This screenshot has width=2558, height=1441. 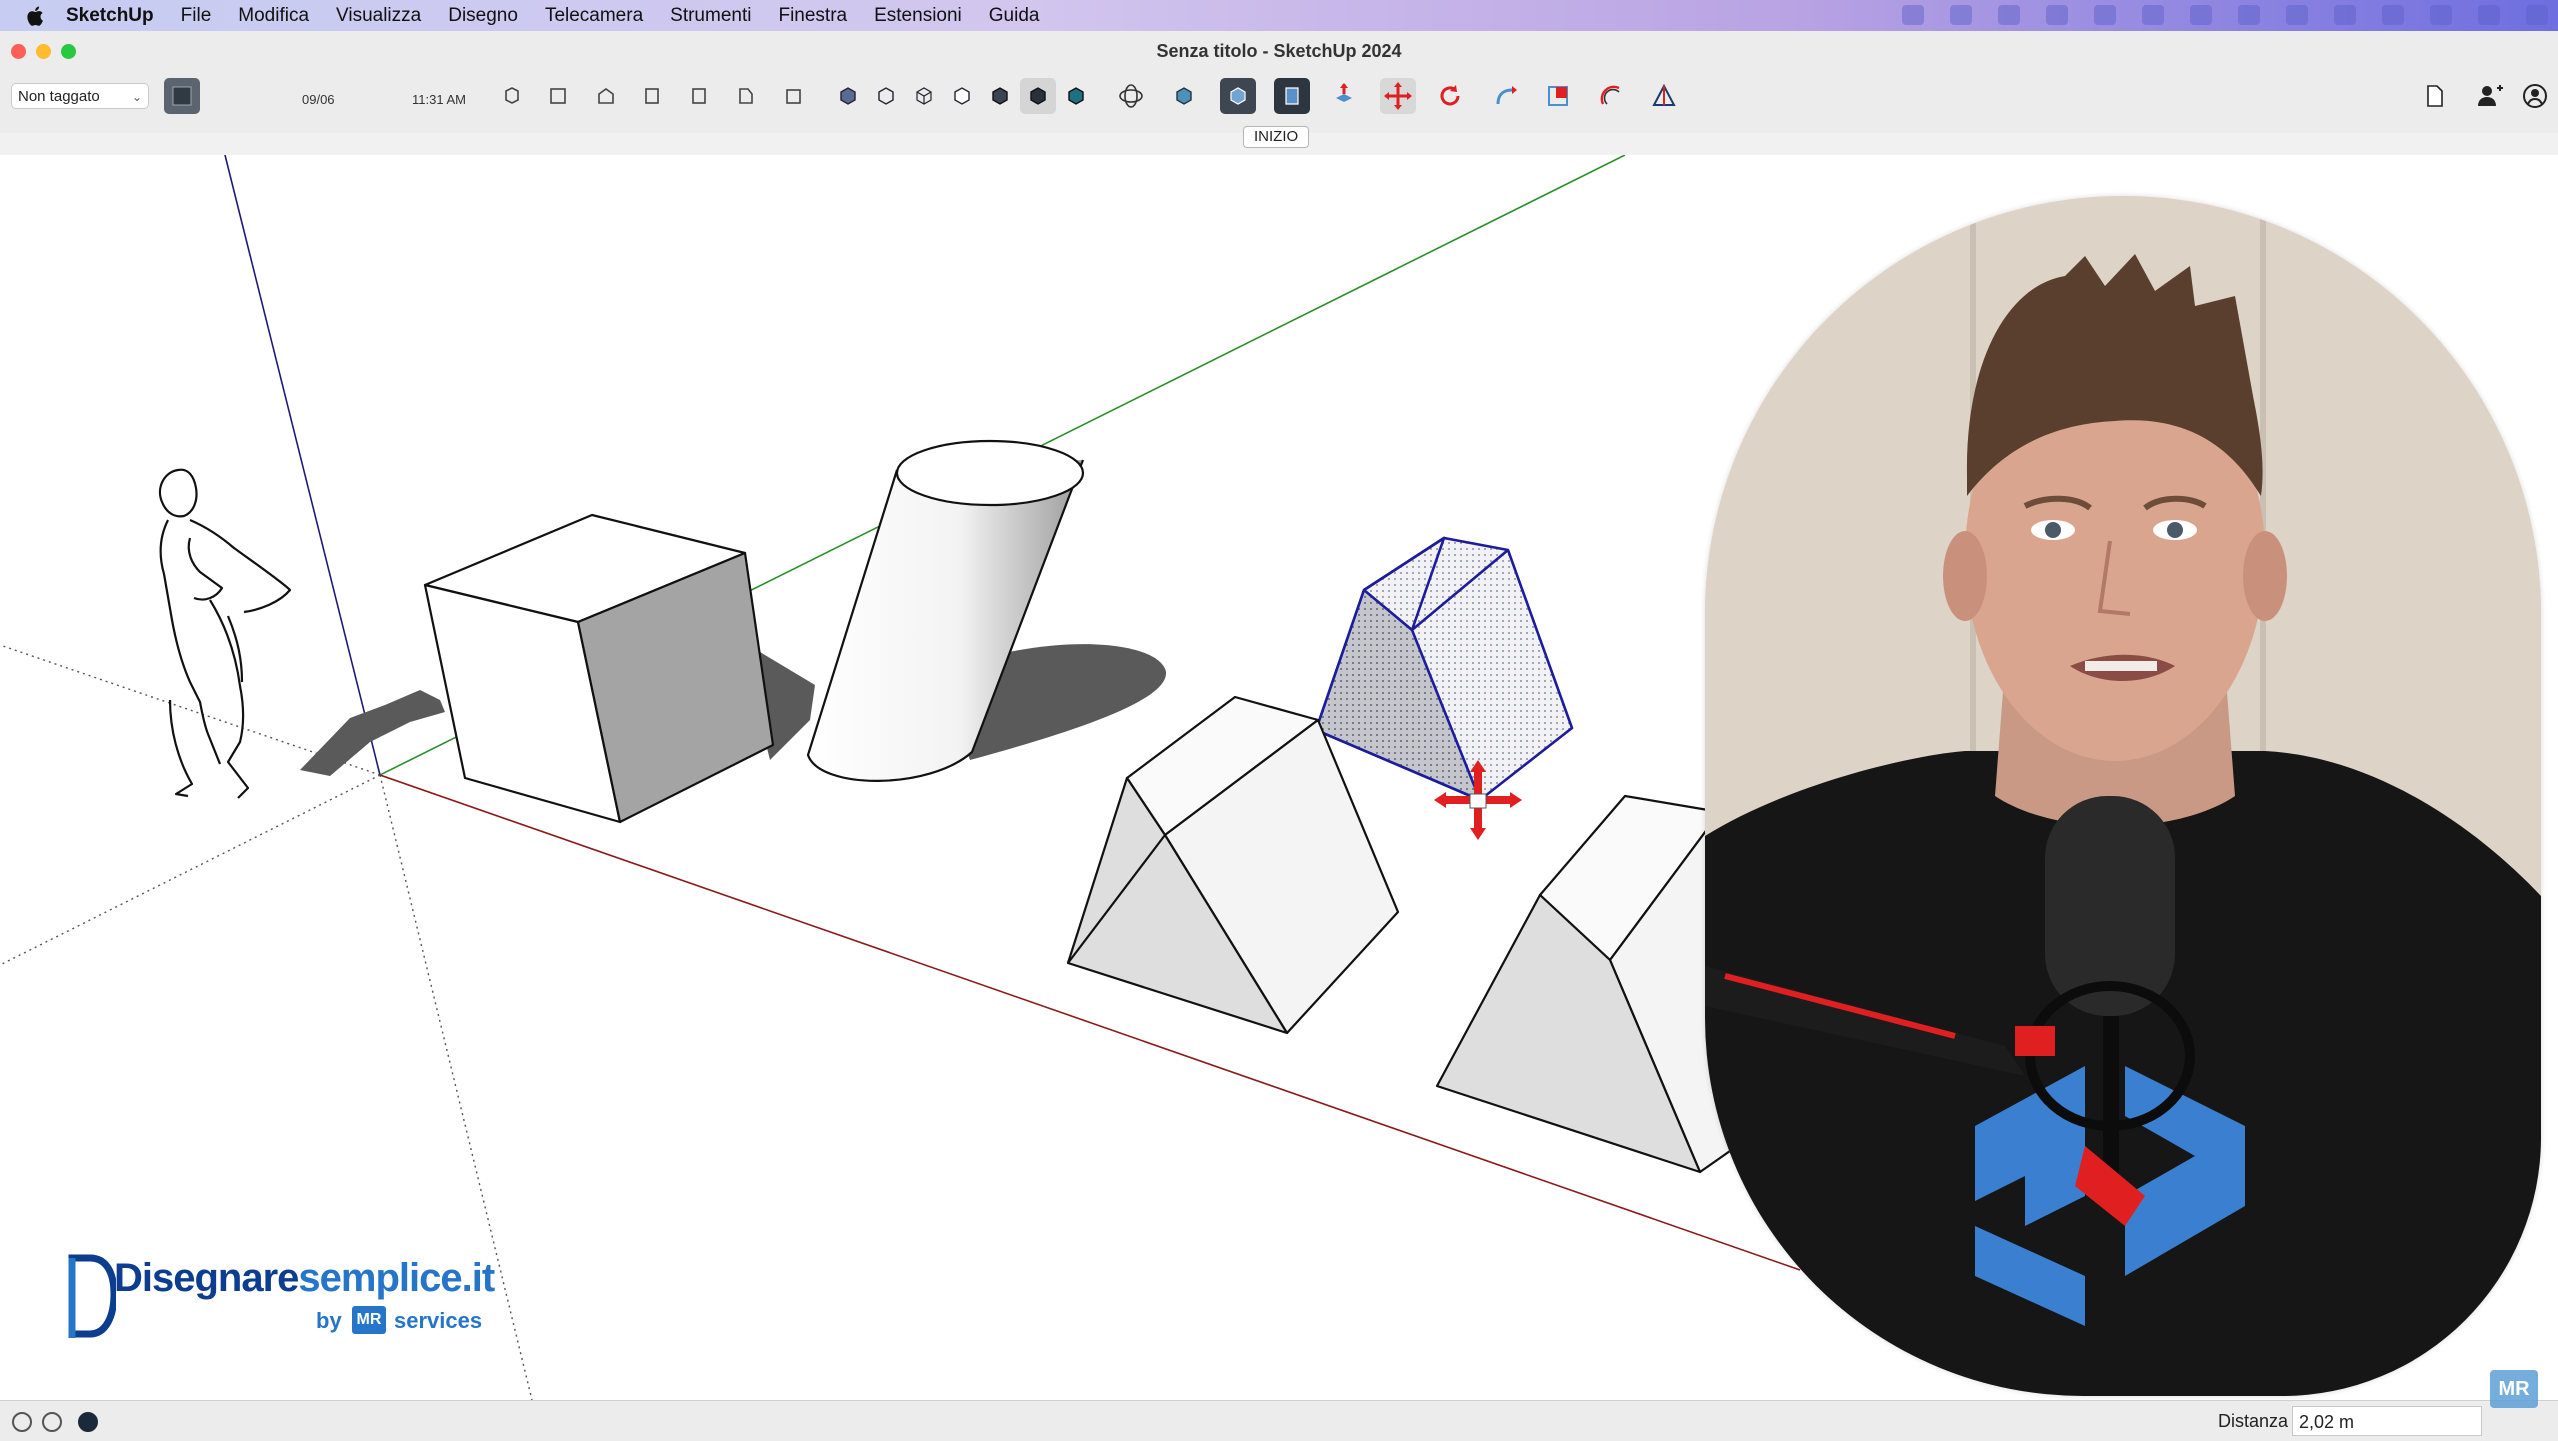 What do you see at coordinates (273, 16) in the screenshot?
I see `menu-modifica: Modifica` at bounding box center [273, 16].